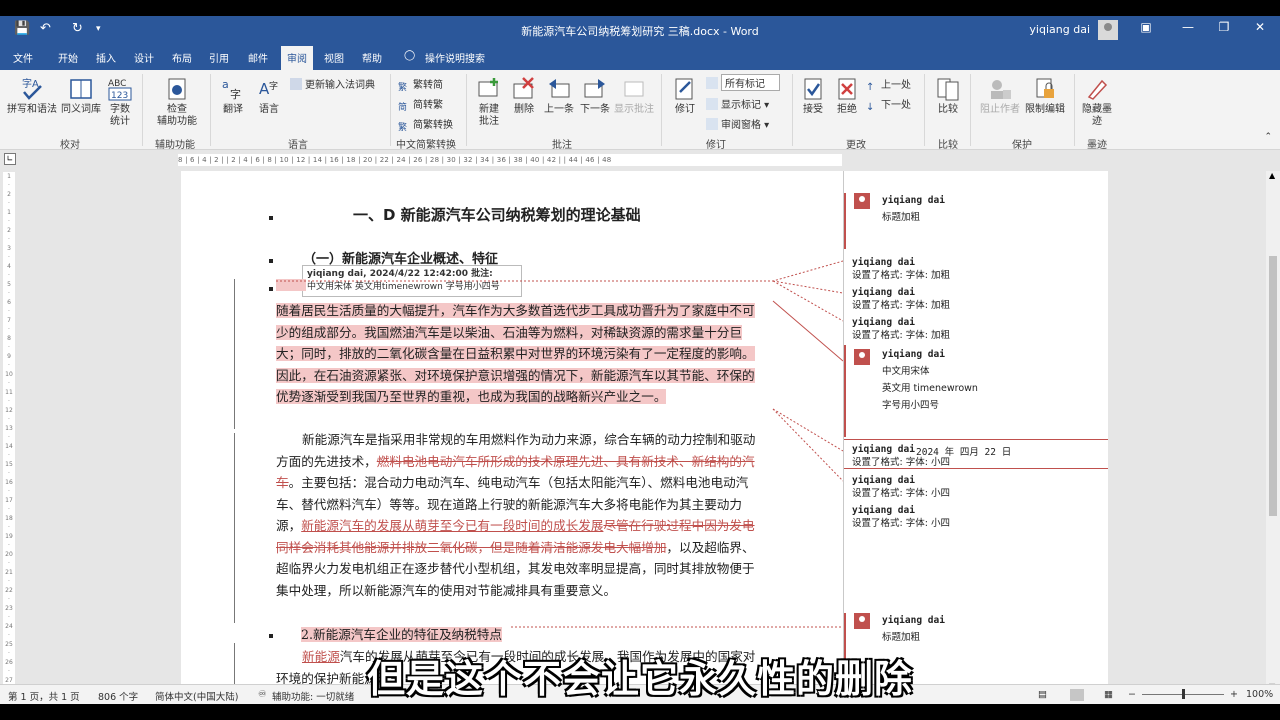 This screenshot has height=720, width=1280. What do you see at coordinates (489, 102) in the screenshot?
I see `new-comment-button: 新建 批注` at bounding box center [489, 102].